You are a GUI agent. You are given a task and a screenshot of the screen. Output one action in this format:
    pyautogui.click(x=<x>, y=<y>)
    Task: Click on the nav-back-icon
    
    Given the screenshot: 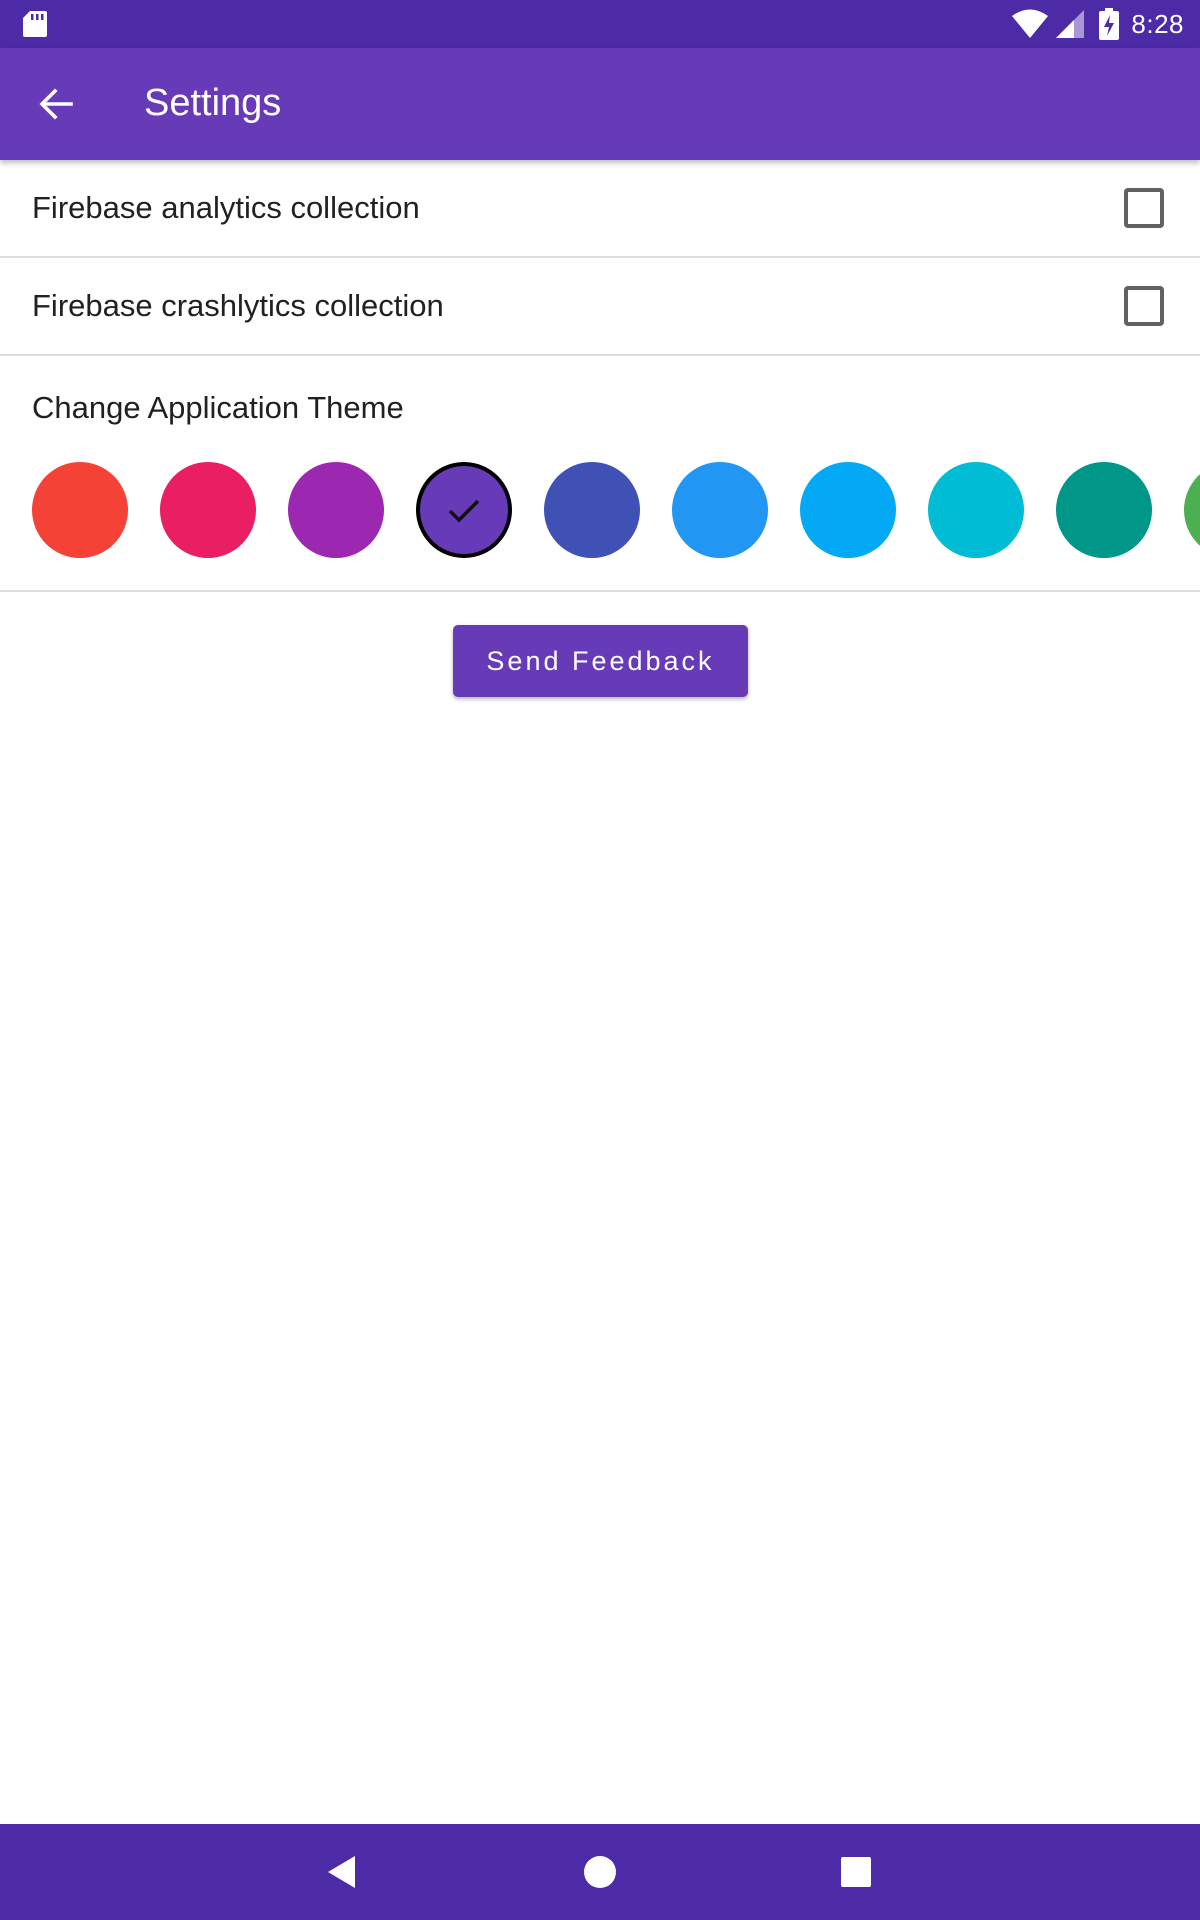 What is the action you would take?
    pyautogui.click(x=341, y=1872)
    